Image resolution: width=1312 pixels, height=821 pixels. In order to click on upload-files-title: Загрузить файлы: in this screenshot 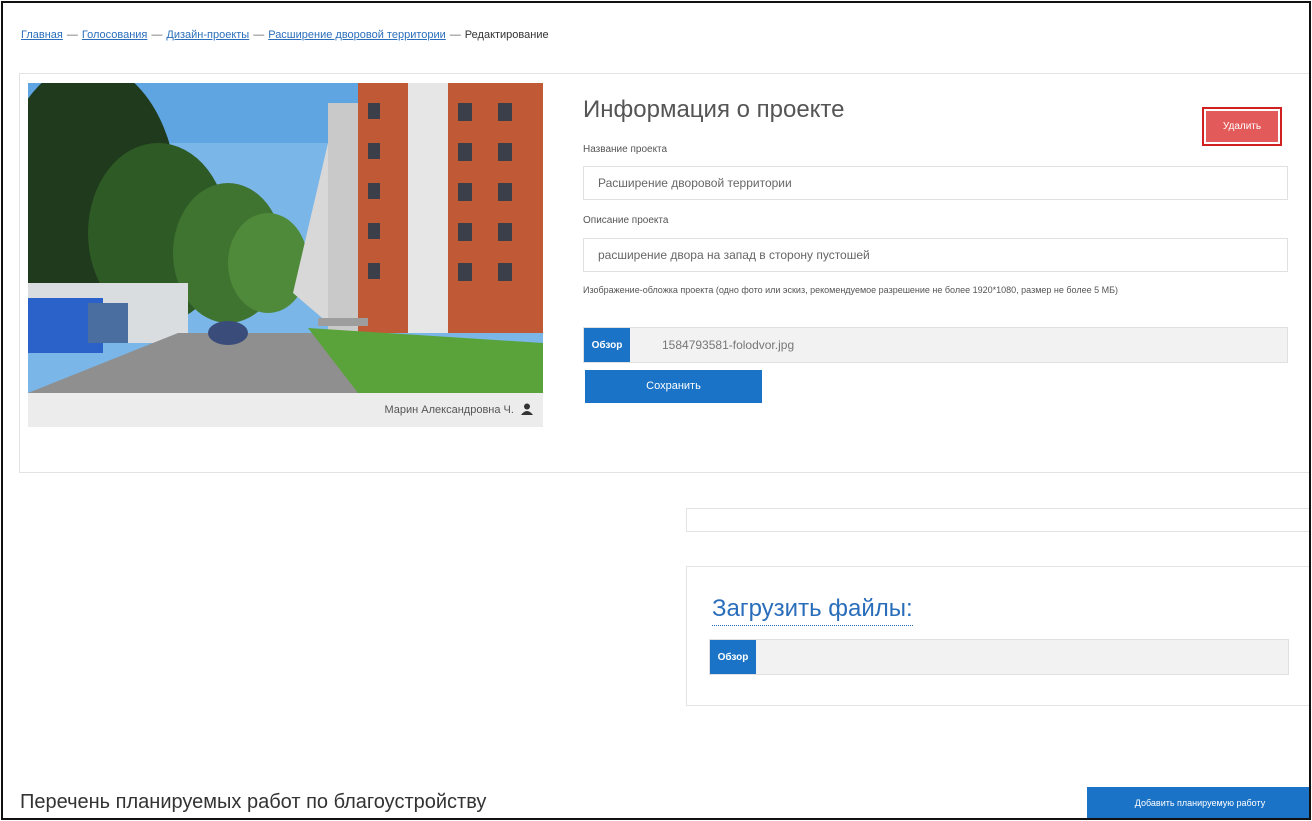, I will do `click(812, 610)`.